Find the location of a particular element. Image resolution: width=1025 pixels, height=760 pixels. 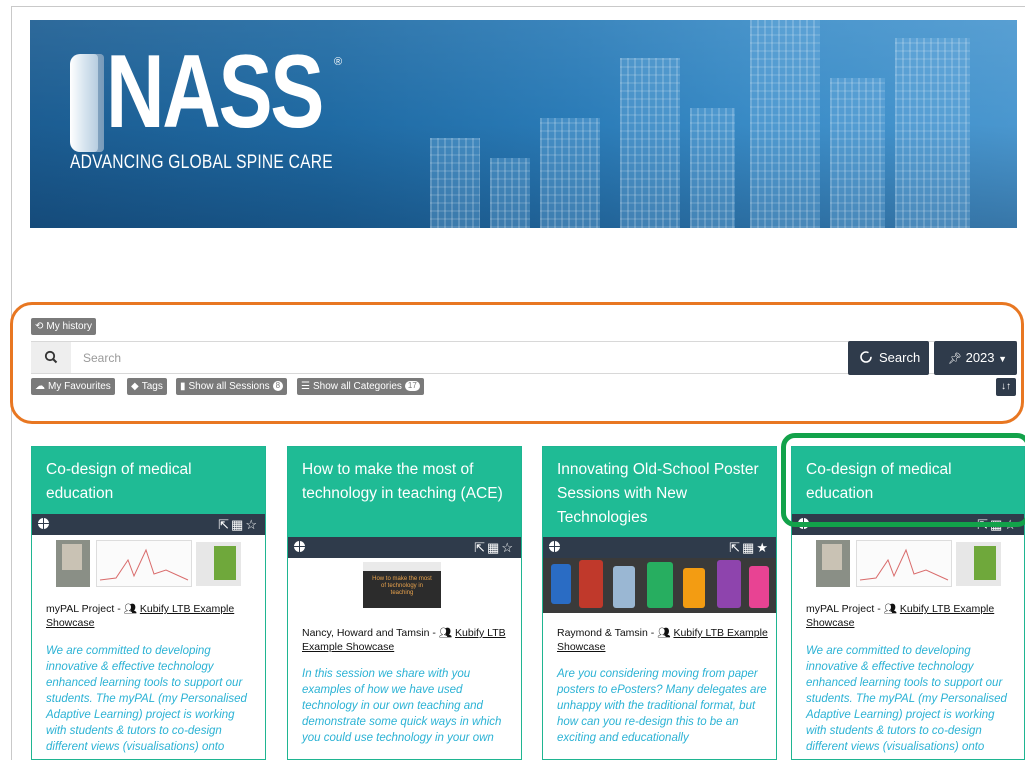

categories-count-badge: 17 is located at coordinates (412, 386).